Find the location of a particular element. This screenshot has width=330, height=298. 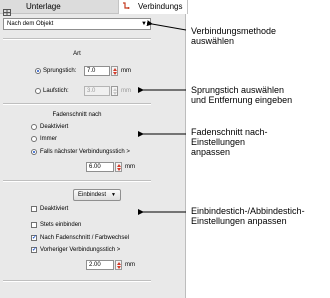

callout-einbindest-line1: Einbindestich-/Abbindestich- is located at coordinates (248, 211).